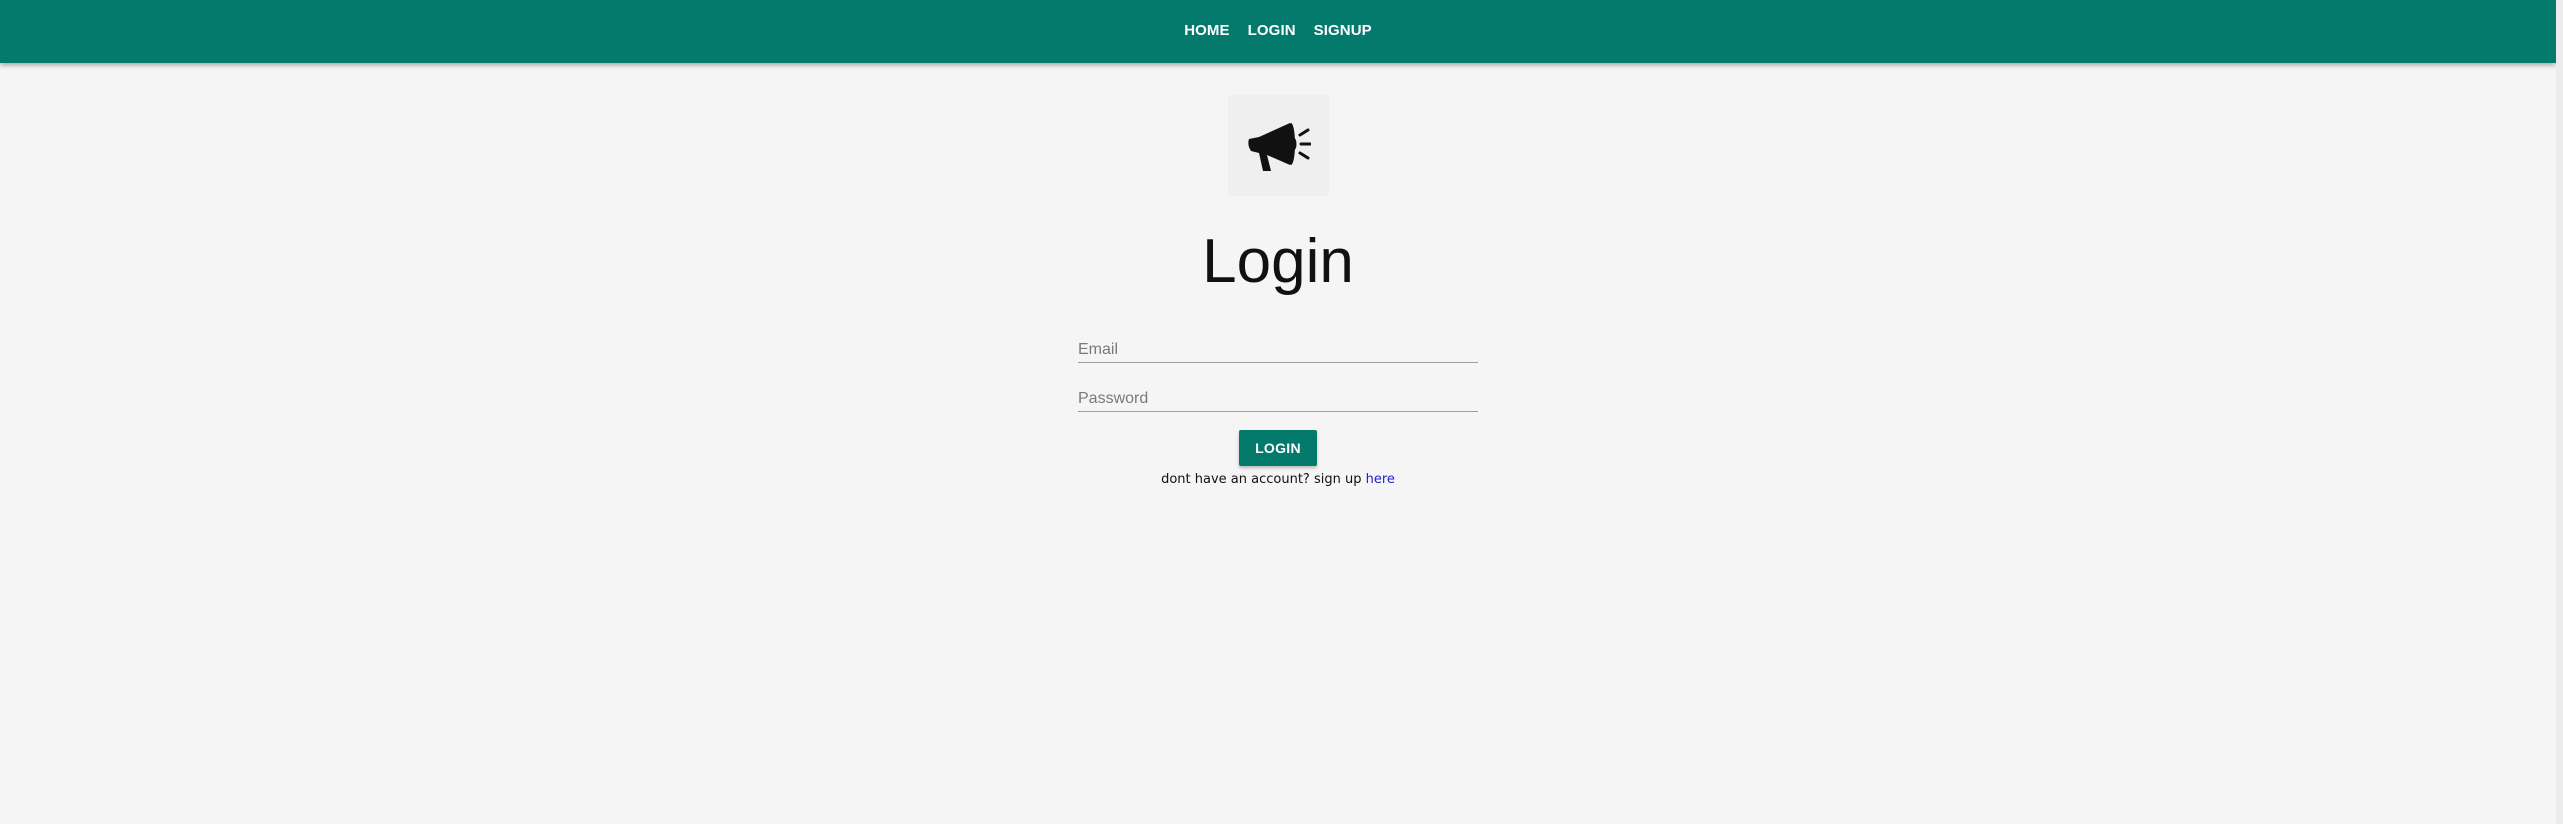  What do you see at coordinates (1343, 30) in the screenshot?
I see `nav-signup-link: SIGNUP` at bounding box center [1343, 30].